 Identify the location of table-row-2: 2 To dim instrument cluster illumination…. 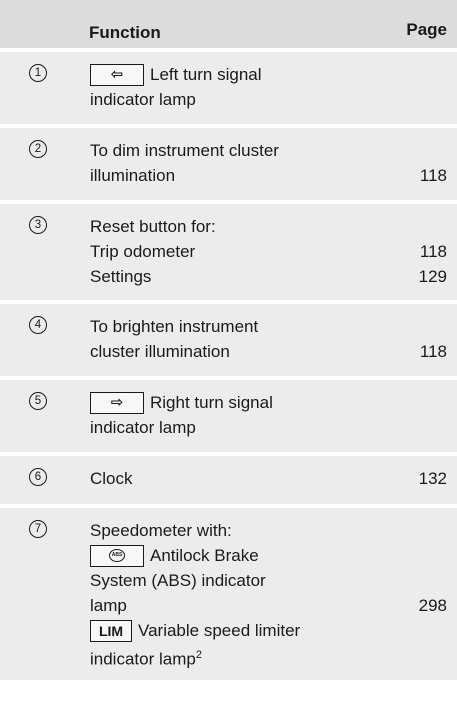
(228, 166).